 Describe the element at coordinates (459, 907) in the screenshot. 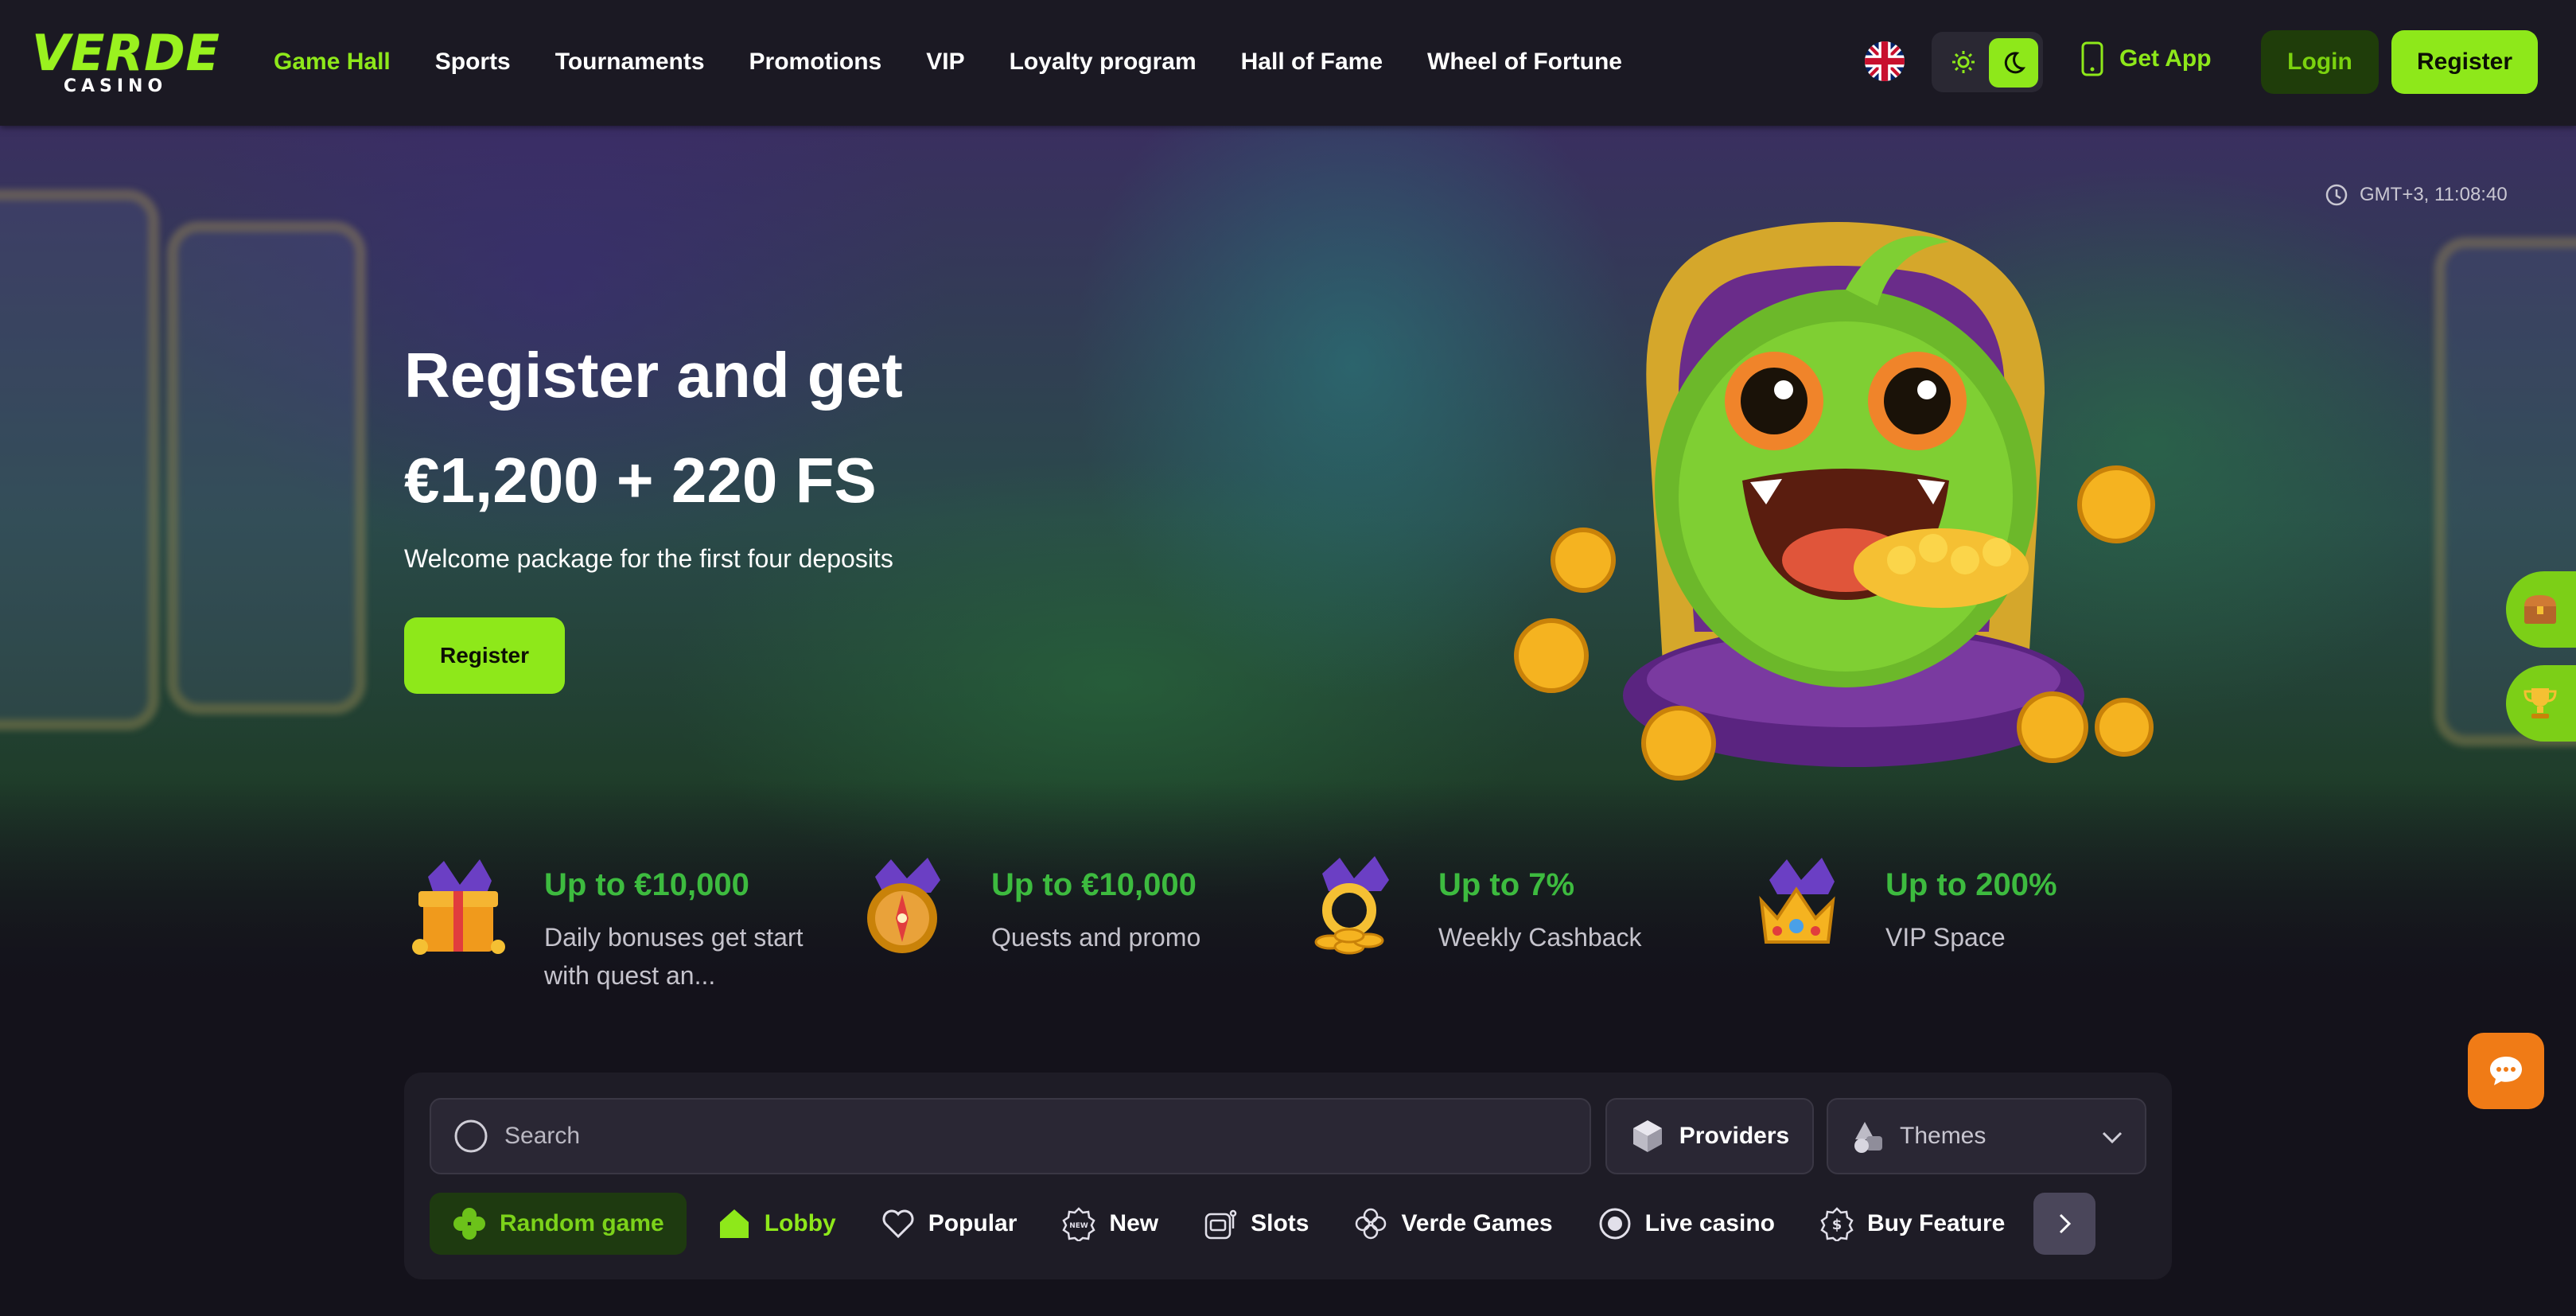

I see `gift-icon` at that location.